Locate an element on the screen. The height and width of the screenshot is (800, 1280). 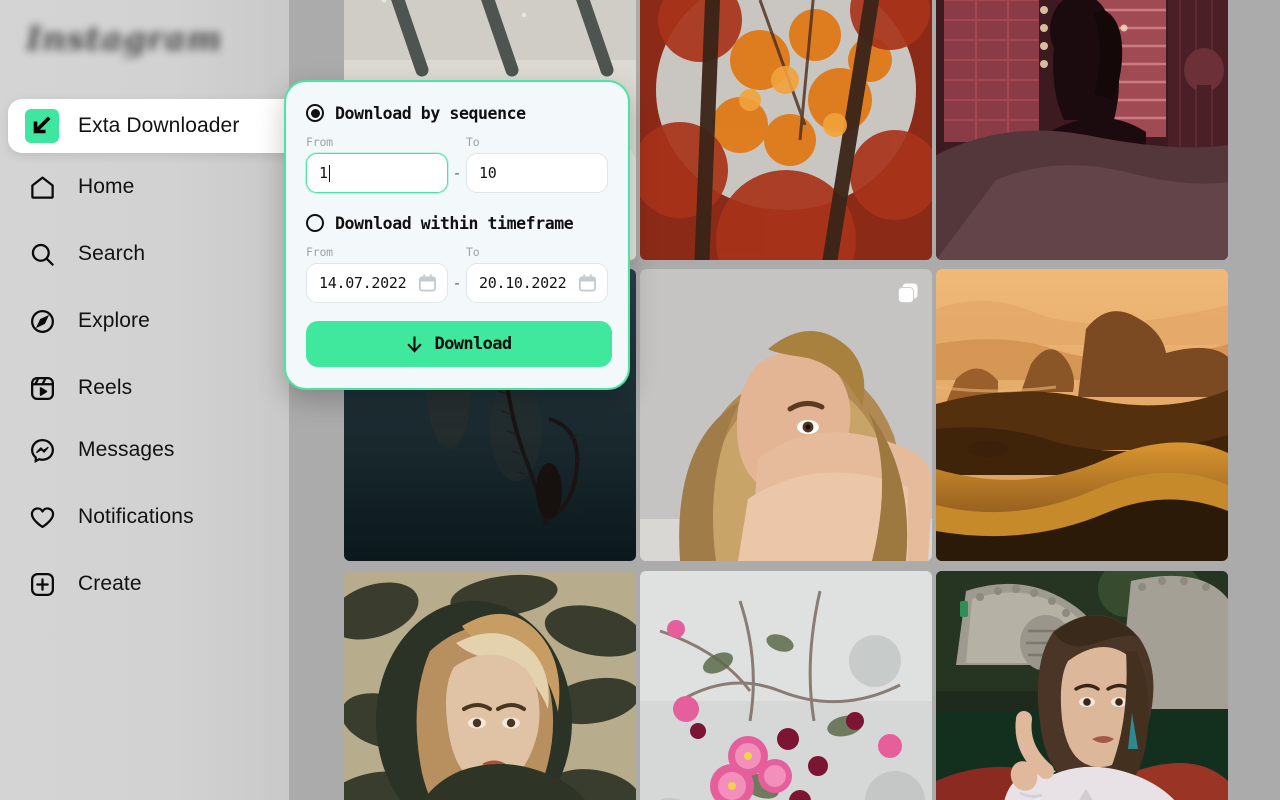
sidebar-item-search: Search is located at coordinates (154, 254).